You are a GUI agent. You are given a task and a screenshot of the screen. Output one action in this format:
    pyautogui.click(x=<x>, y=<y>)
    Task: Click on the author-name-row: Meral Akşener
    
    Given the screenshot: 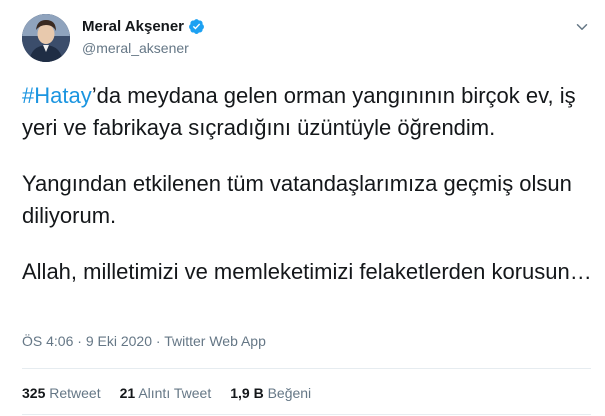 What is the action you would take?
    pyautogui.click(x=143, y=26)
    